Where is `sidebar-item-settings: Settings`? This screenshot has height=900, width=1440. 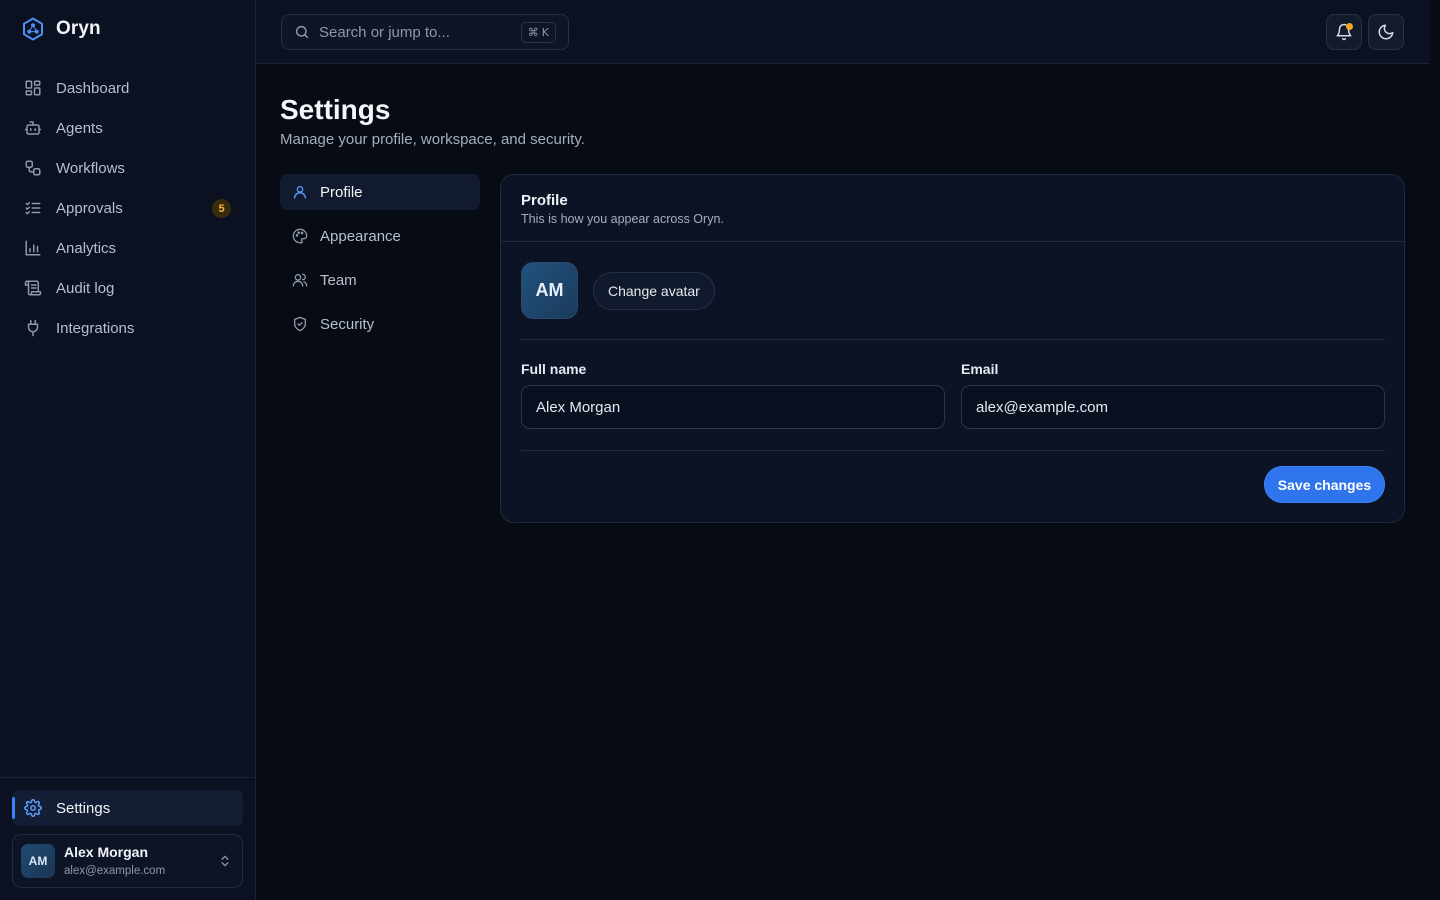 sidebar-item-settings: Settings is located at coordinates (127, 808).